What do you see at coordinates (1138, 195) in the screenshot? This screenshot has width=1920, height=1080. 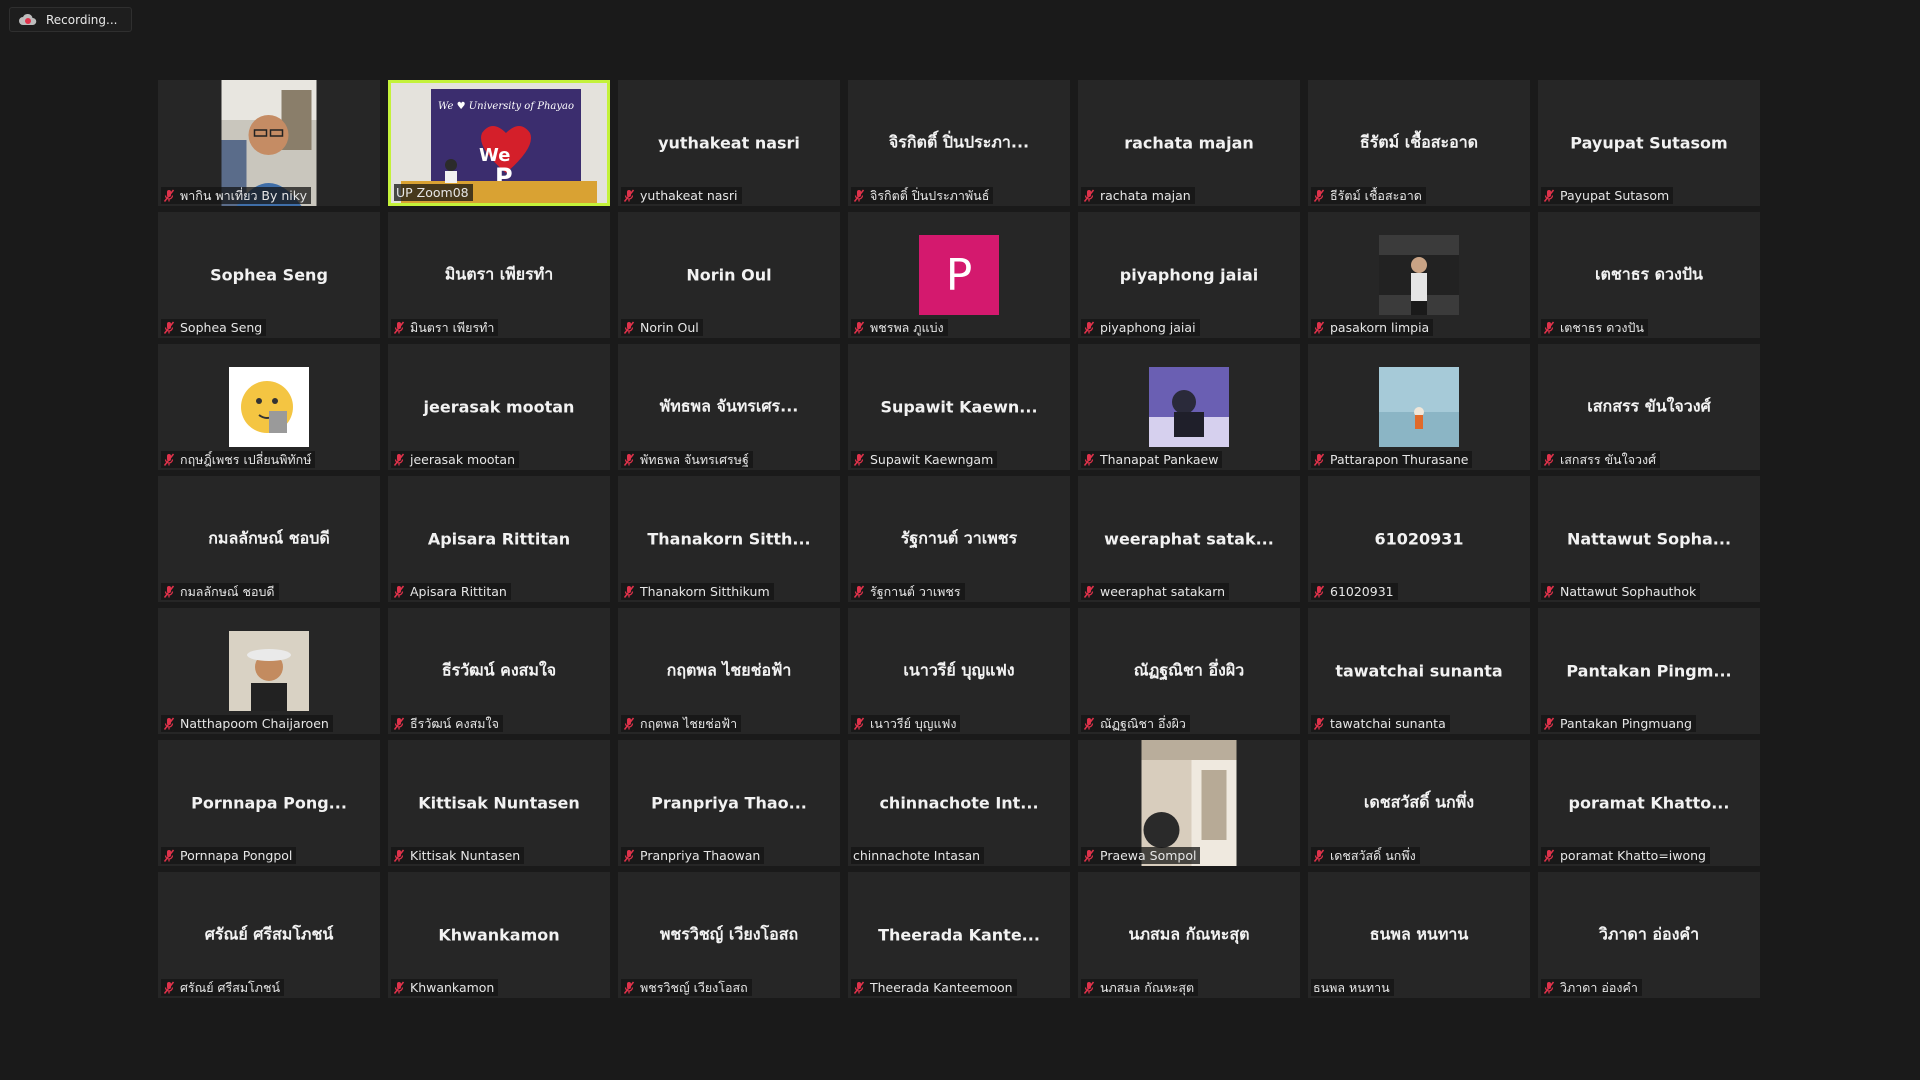 I see `participant-name-label: rachata majan` at bounding box center [1138, 195].